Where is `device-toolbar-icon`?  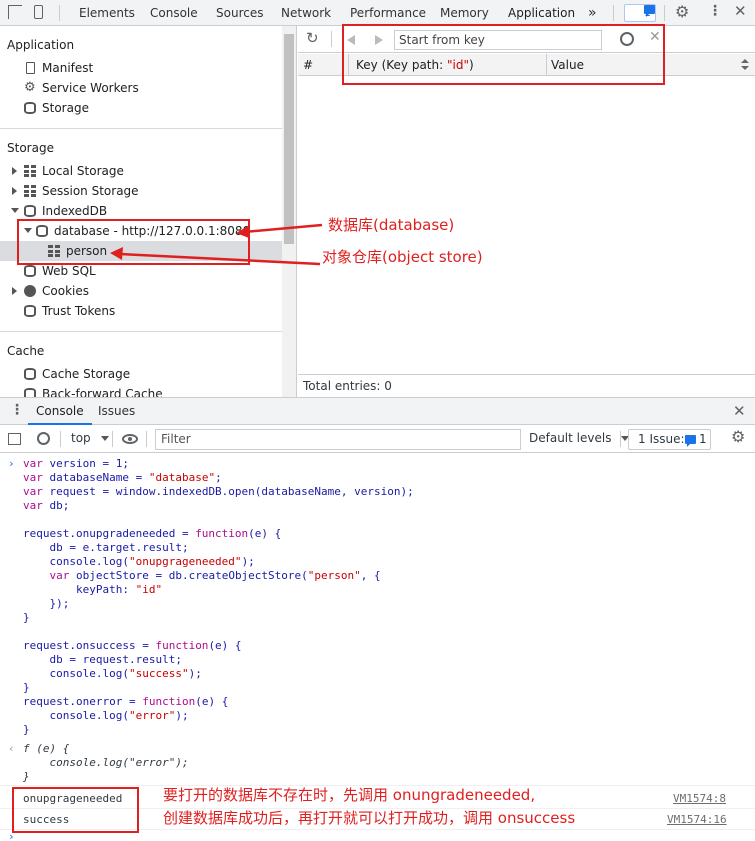
device-toolbar-icon is located at coordinates (38, 12).